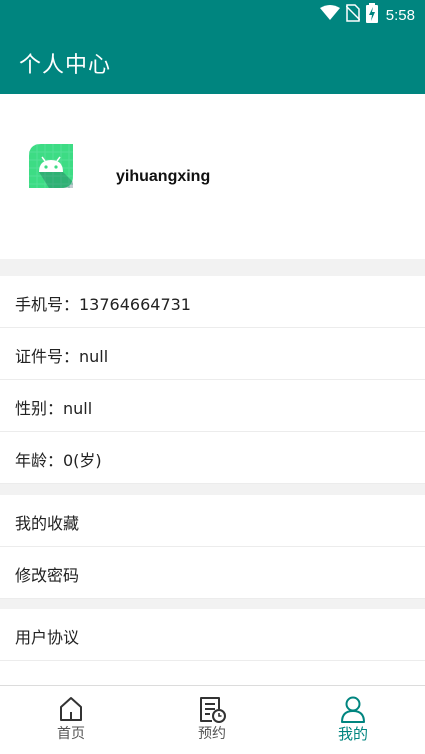  I want to click on nav-tab-profile: 我的, so click(353, 720).